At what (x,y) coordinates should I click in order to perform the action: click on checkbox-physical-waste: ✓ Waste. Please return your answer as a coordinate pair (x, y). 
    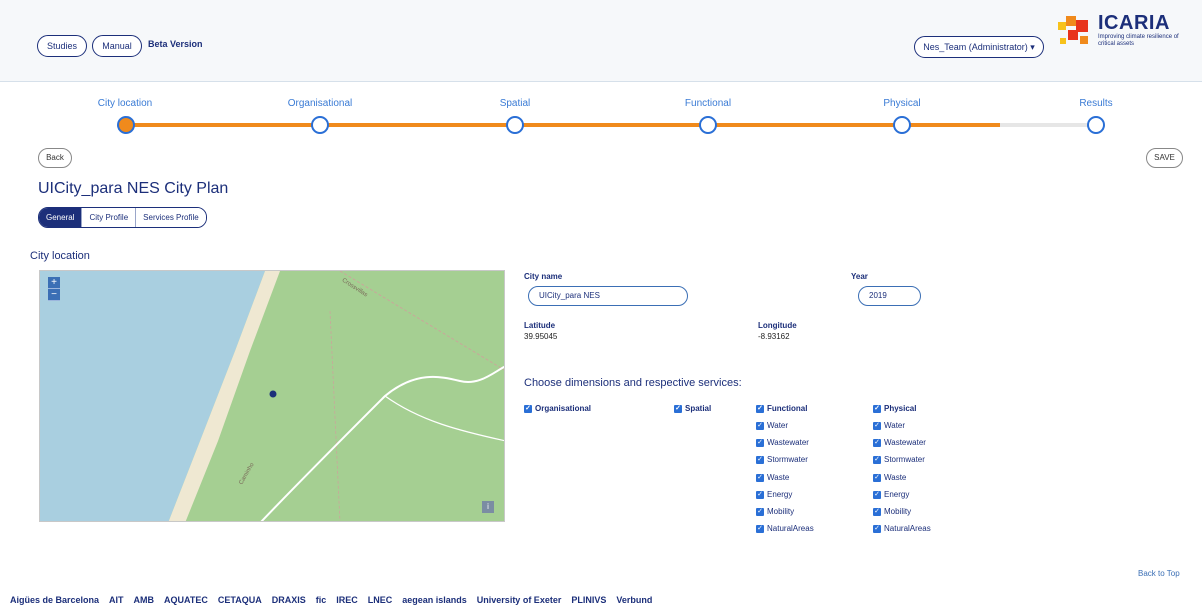
    Looking at the image, I should click on (889, 477).